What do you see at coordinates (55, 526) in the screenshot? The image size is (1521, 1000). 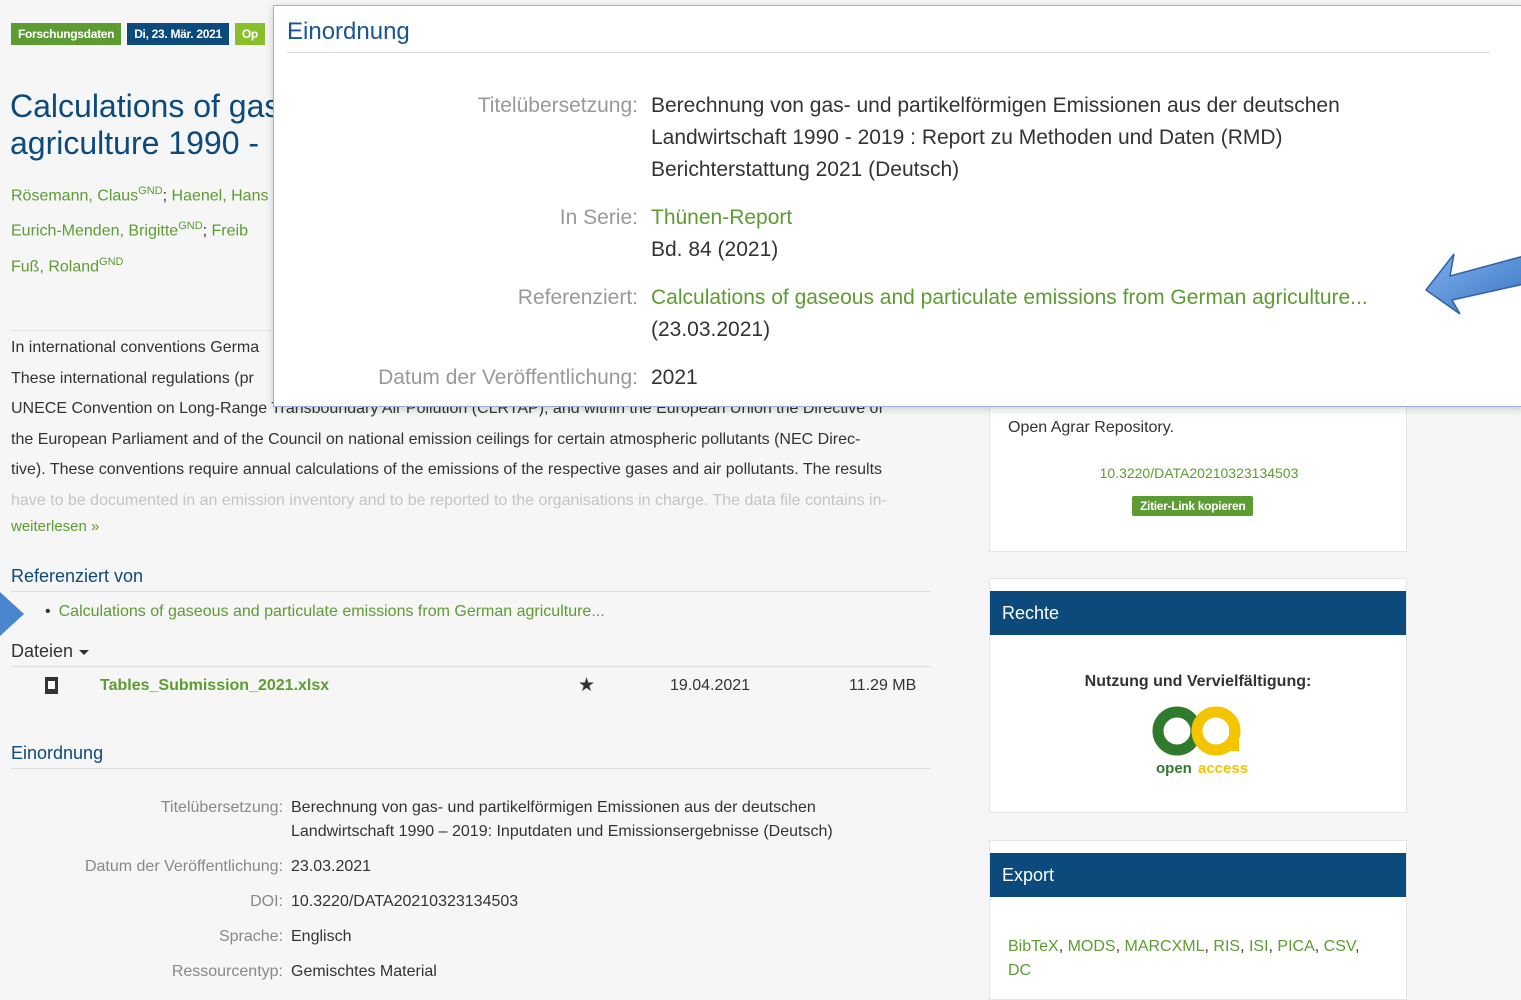 I see `read-more-link: weiterlesen »` at bounding box center [55, 526].